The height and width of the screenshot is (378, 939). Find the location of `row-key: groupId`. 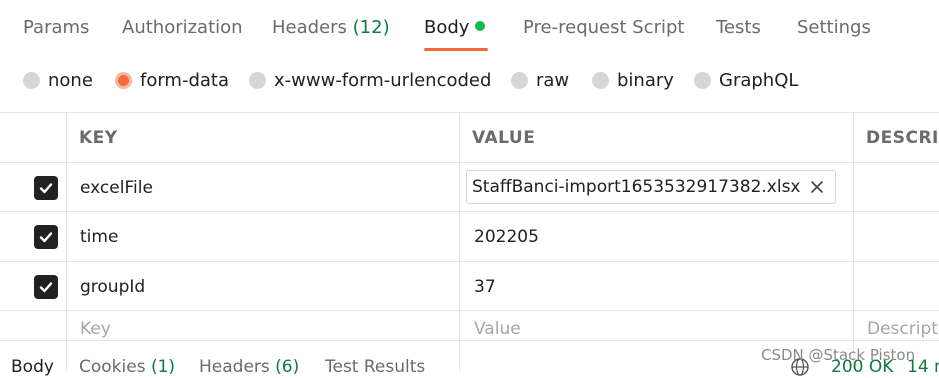

row-key: groupId is located at coordinates (112, 286).